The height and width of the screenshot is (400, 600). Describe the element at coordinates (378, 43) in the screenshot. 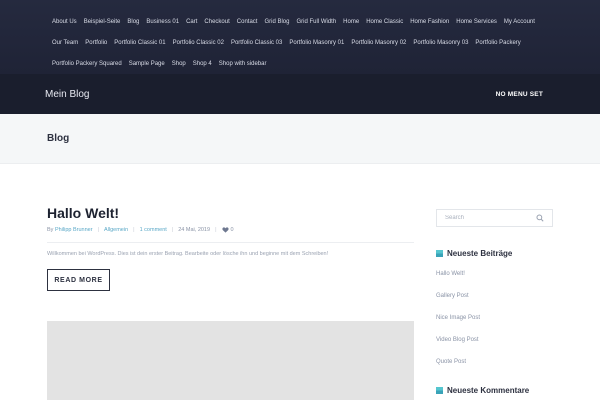

I see `nav-item: Portfolio Masonry 02` at that location.